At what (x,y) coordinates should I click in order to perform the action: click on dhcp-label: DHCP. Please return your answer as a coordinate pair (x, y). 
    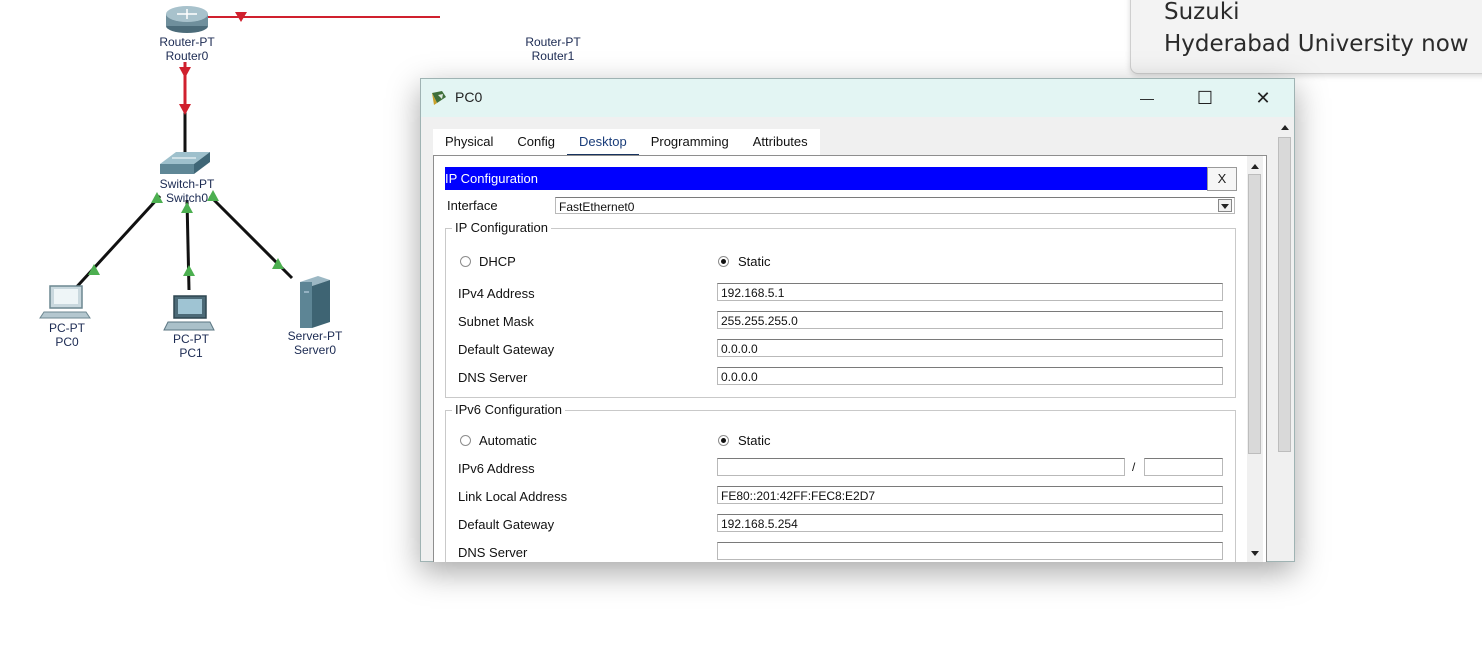
    Looking at the image, I should click on (497, 261).